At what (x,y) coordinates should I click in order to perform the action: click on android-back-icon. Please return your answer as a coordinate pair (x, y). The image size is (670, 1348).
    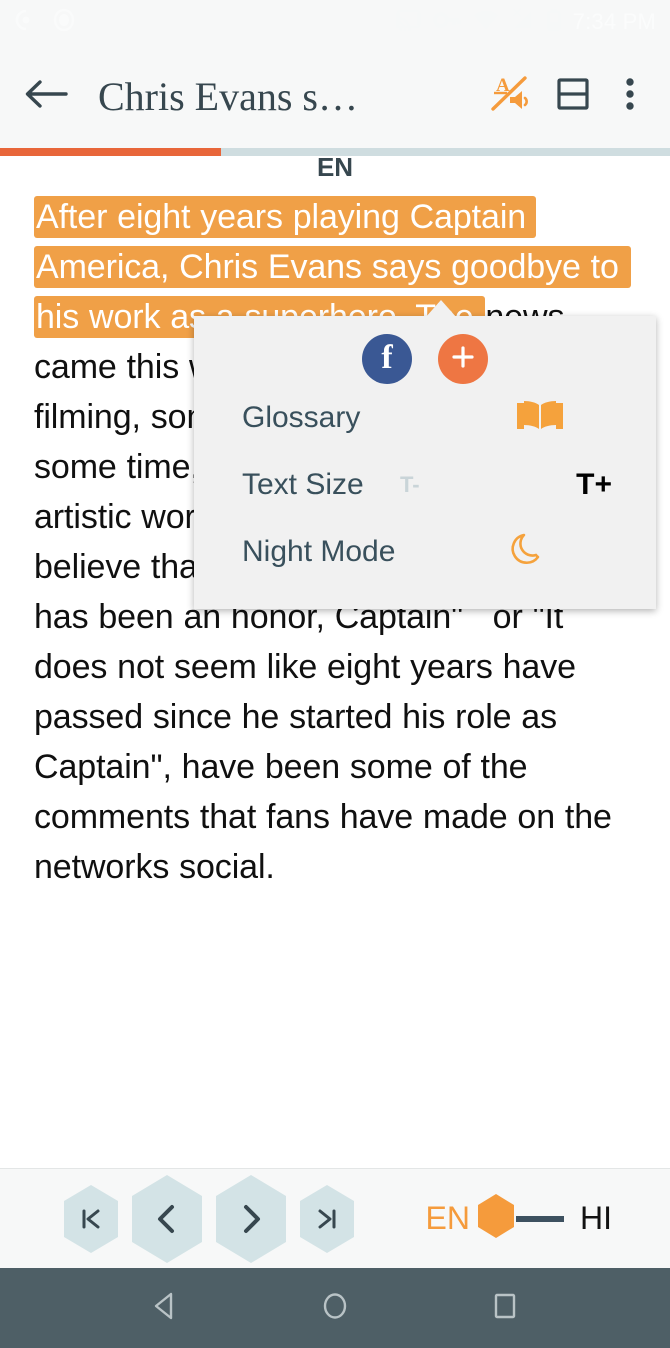
    Looking at the image, I should click on (165, 1308).